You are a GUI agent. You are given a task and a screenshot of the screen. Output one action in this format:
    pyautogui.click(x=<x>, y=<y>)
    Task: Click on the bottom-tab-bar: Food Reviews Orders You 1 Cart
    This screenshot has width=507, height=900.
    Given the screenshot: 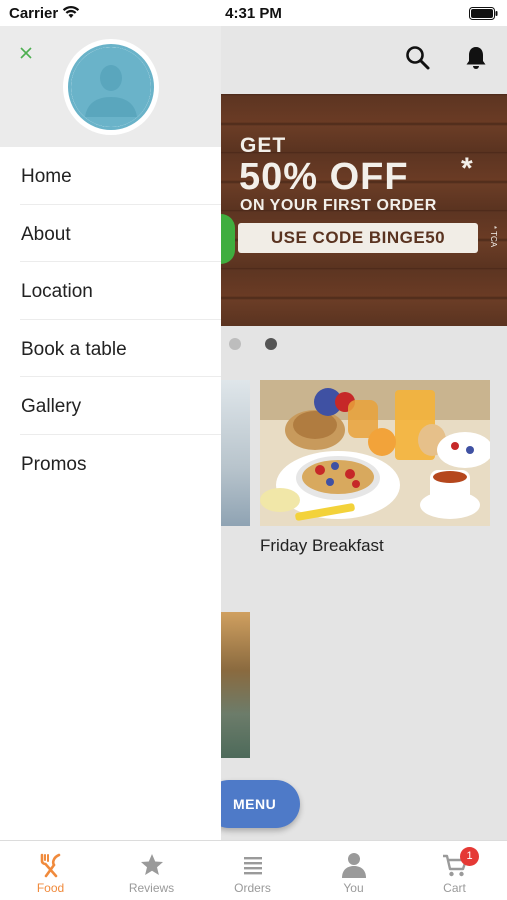 What is the action you would take?
    pyautogui.click(x=253, y=870)
    